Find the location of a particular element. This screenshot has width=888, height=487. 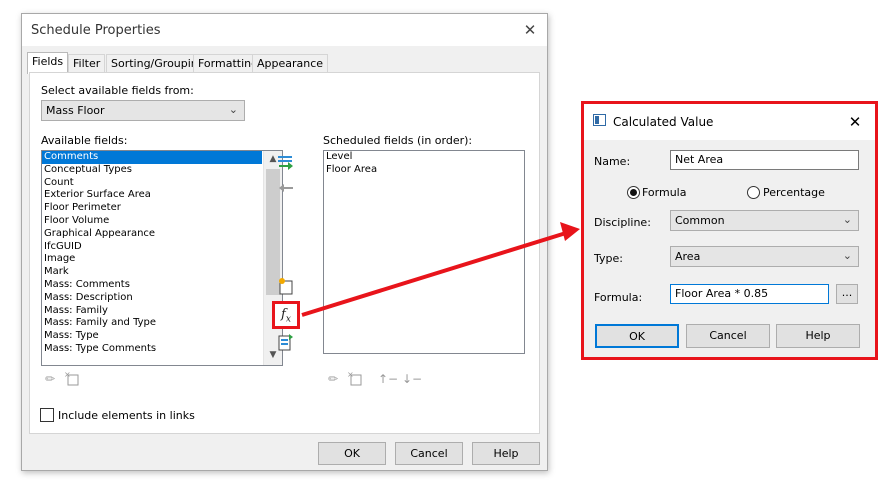

fx-icon: fx is located at coordinates (286, 315).